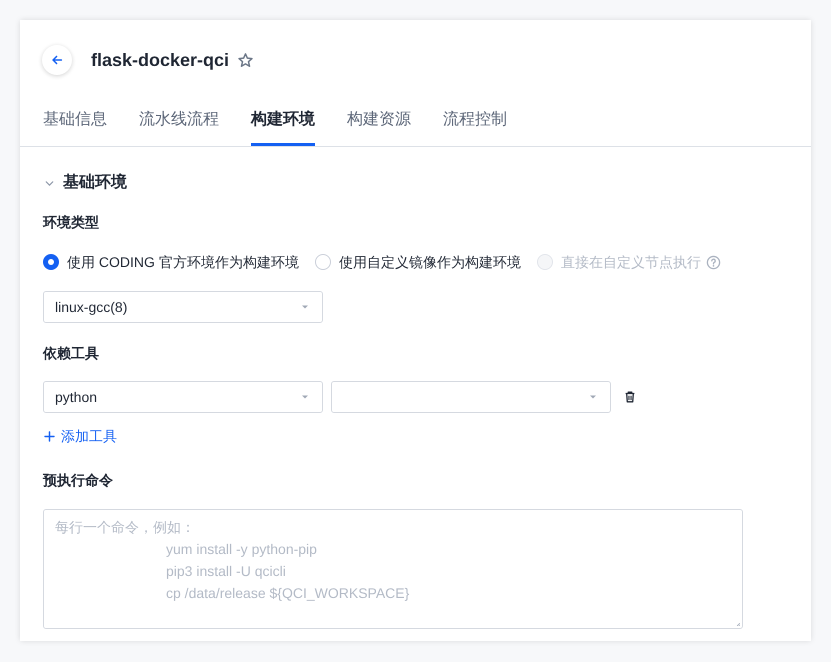  What do you see at coordinates (475, 123) in the screenshot?
I see `tab: 流程控制` at bounding box center [475, 123].